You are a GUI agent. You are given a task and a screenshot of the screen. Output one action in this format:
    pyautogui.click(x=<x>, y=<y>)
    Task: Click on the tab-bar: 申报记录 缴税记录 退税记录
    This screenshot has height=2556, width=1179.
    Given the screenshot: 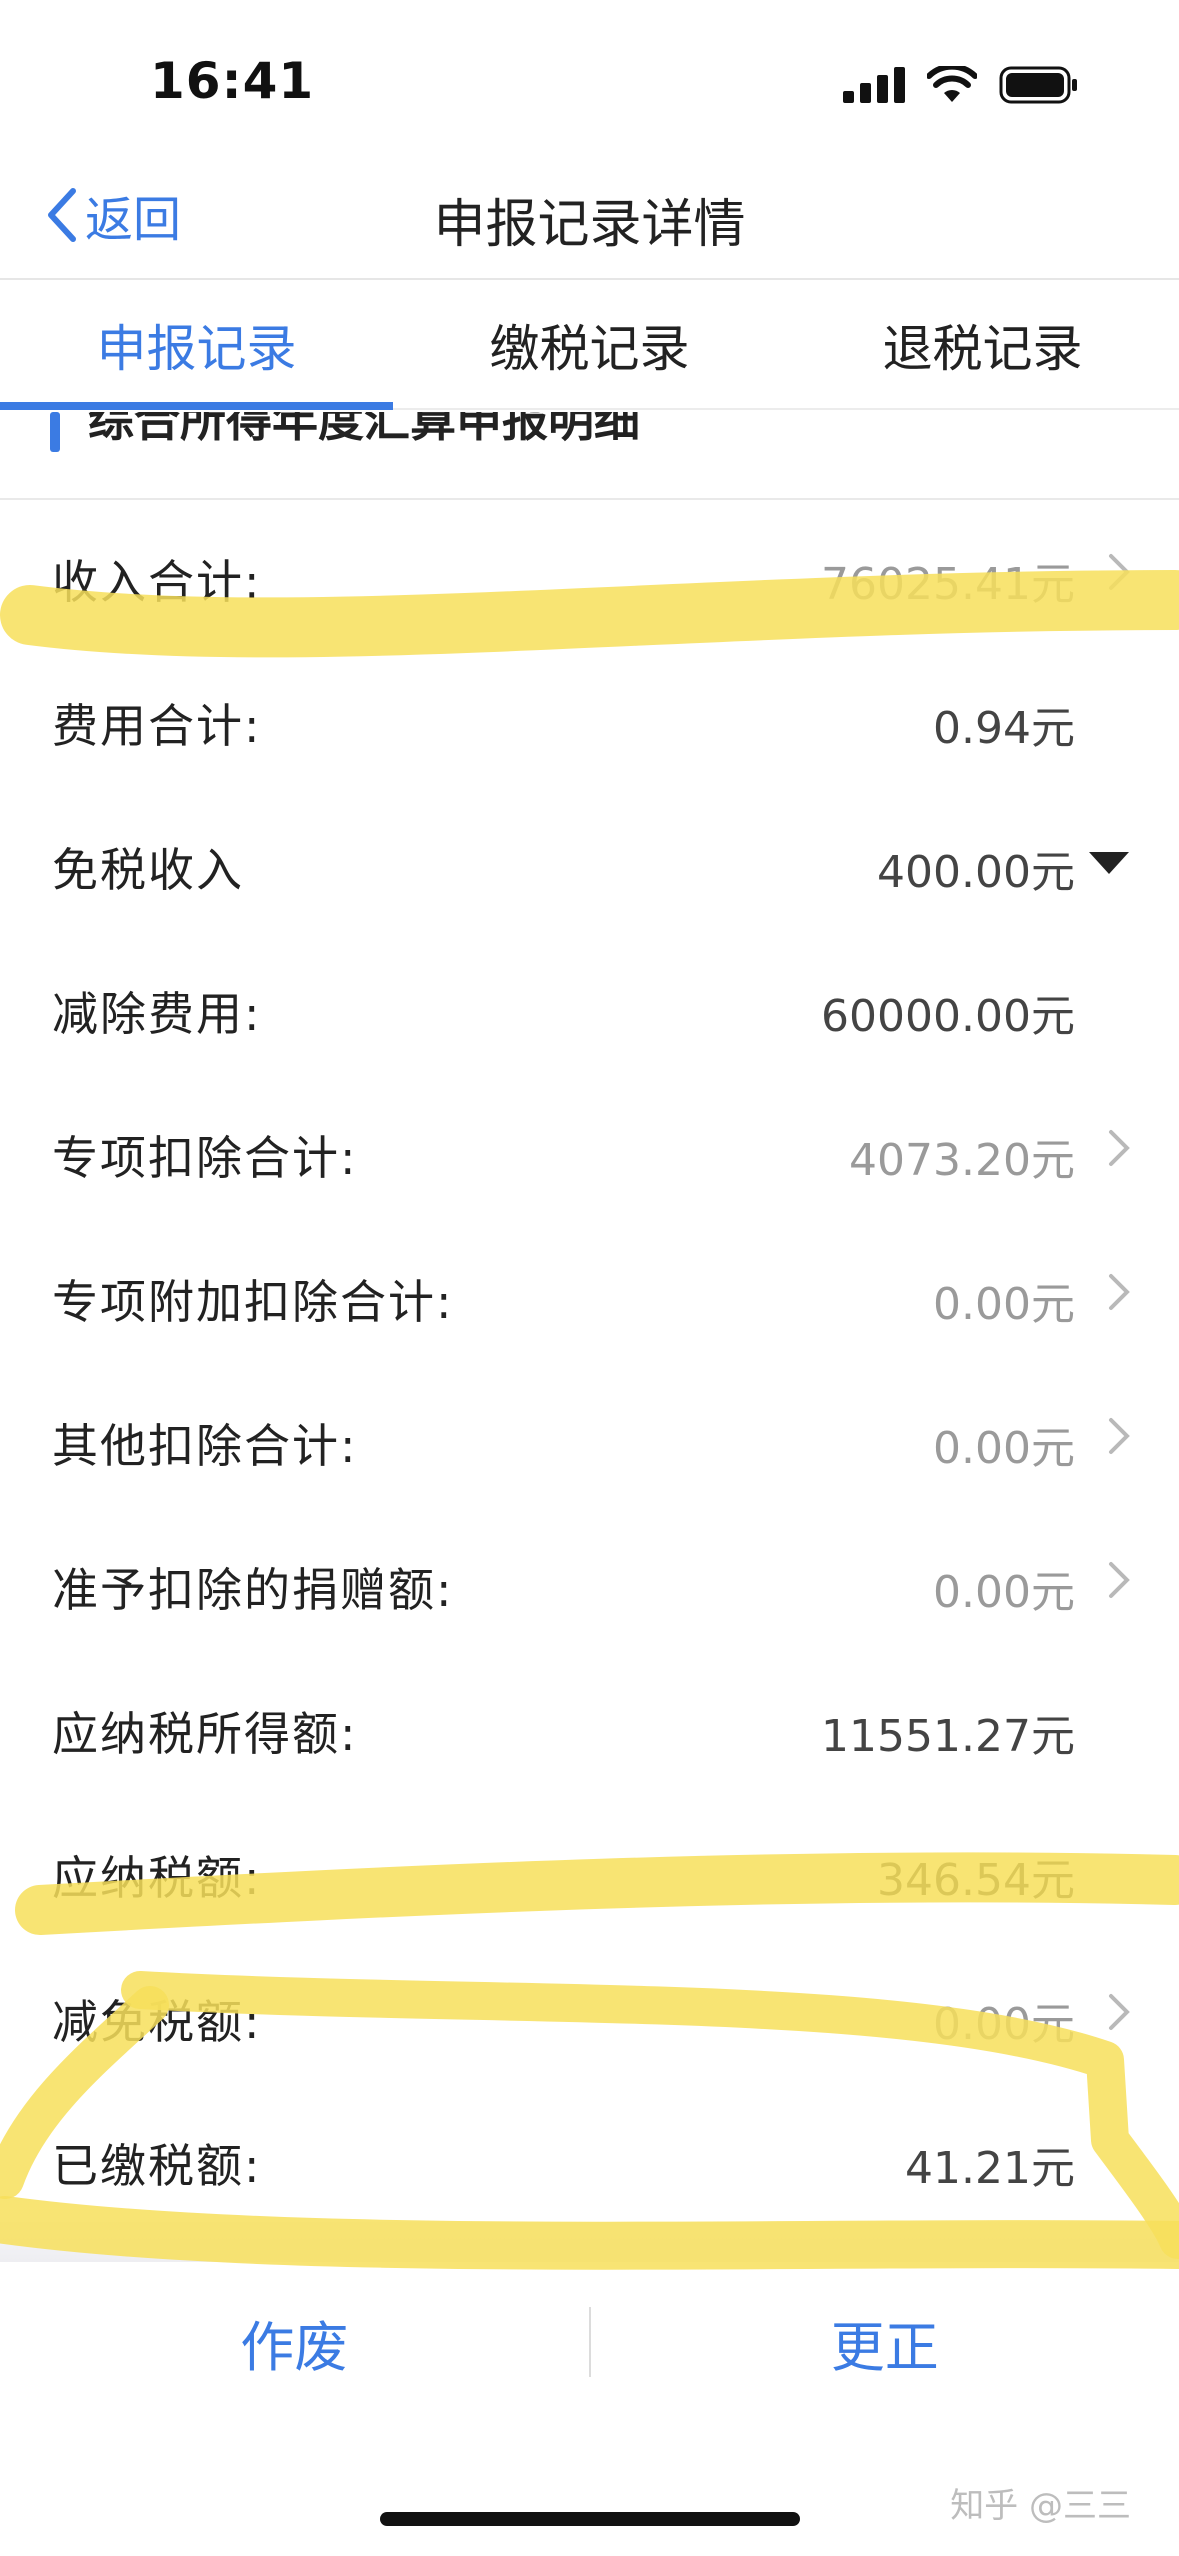 What is the action you would take?
    pyautogui.click(x=589, y=346)
    